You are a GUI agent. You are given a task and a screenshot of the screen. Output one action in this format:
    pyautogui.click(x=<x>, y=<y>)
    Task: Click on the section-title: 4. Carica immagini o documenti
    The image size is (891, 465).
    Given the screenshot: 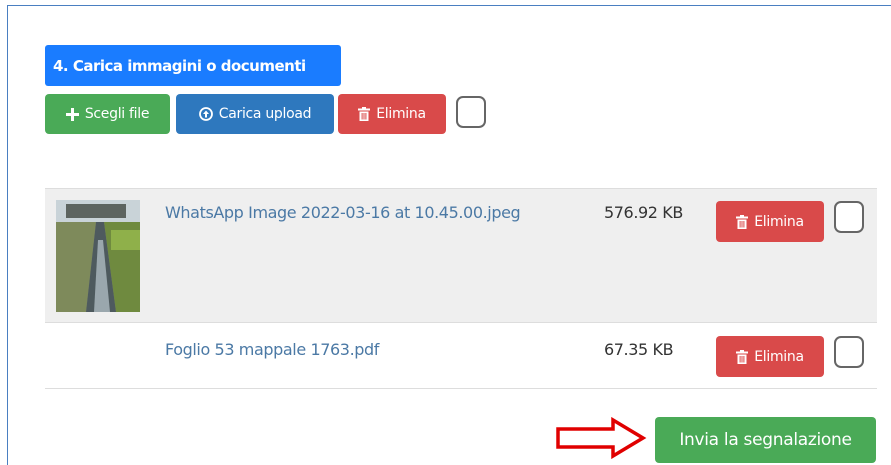 What is the action you would take?
    pyautogui.click(x=193, y=65)
    